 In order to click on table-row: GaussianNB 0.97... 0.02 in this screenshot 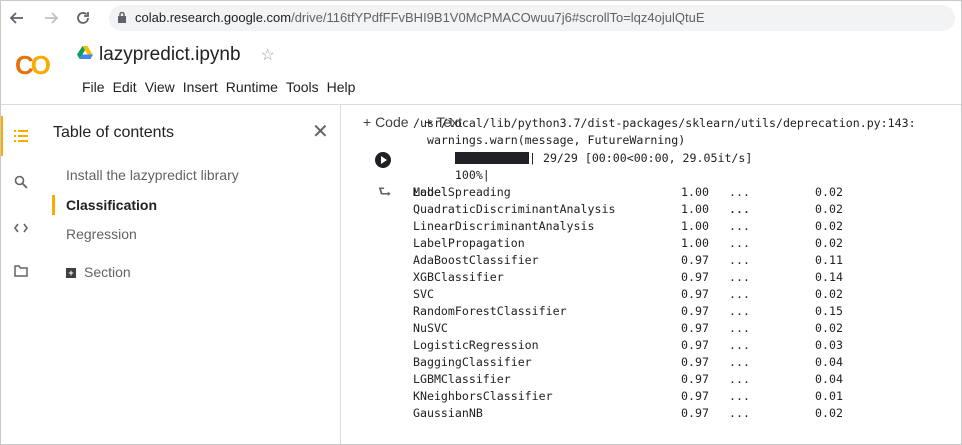, I will do `click(687, 413)`.